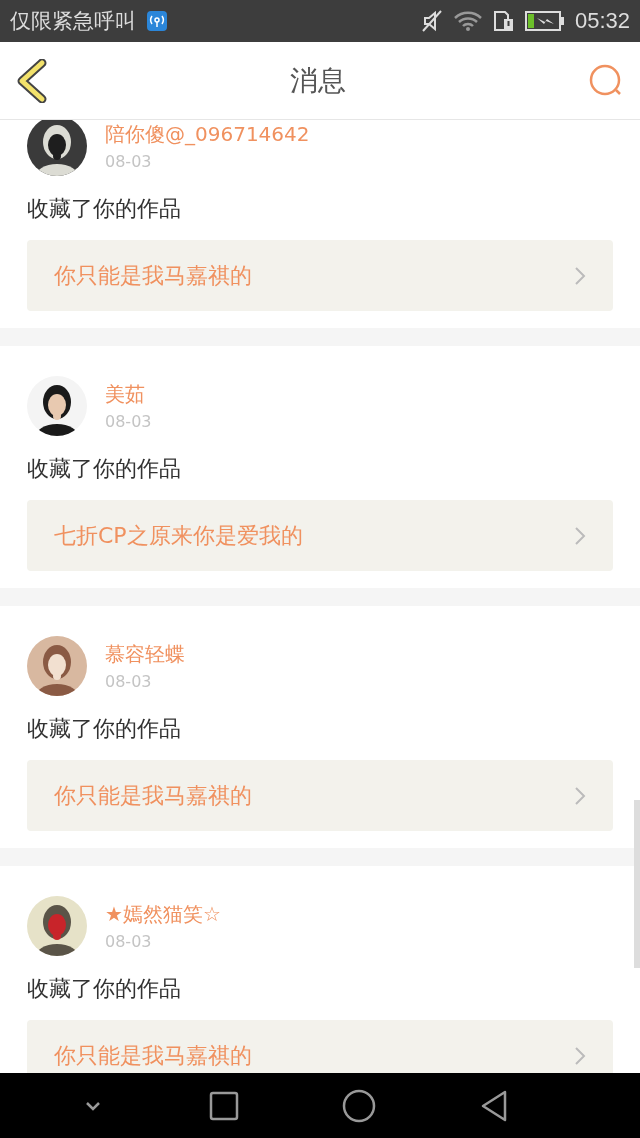  Describe the element at coordinates (431, 21) in the screenshot. I see `mute-icon` at that location.